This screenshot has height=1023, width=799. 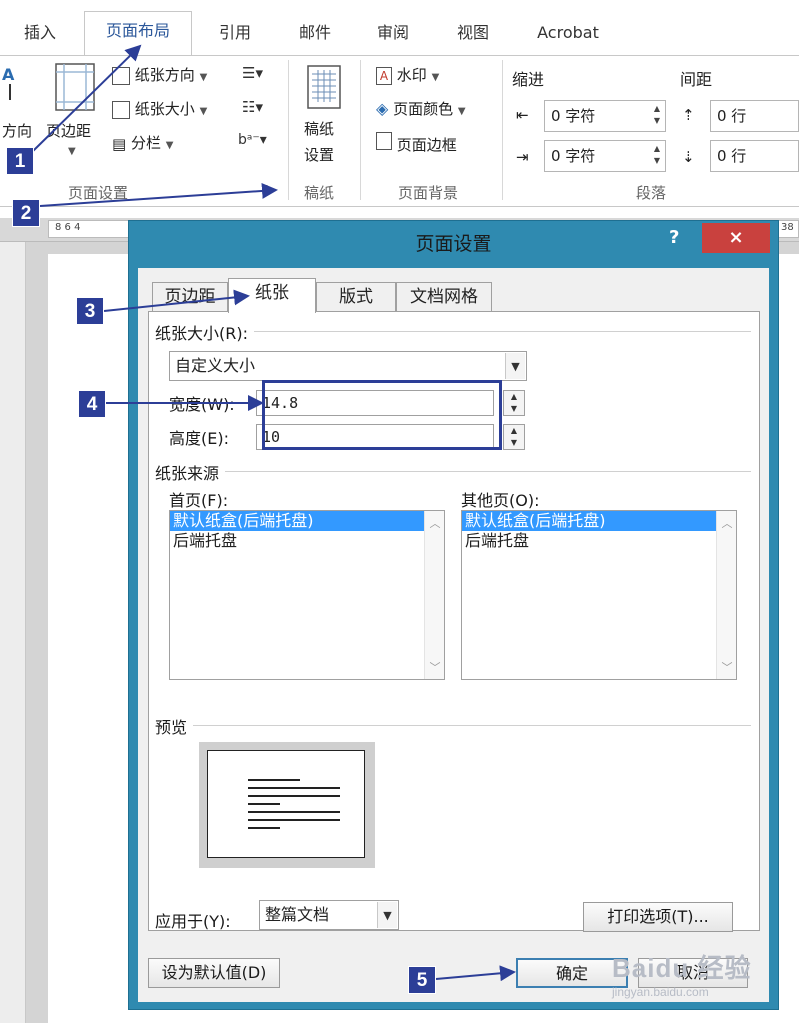 I want to click on baidu-watermark: Baidu 经验 jingyan.baidu.com, so click(x=681, y=973).